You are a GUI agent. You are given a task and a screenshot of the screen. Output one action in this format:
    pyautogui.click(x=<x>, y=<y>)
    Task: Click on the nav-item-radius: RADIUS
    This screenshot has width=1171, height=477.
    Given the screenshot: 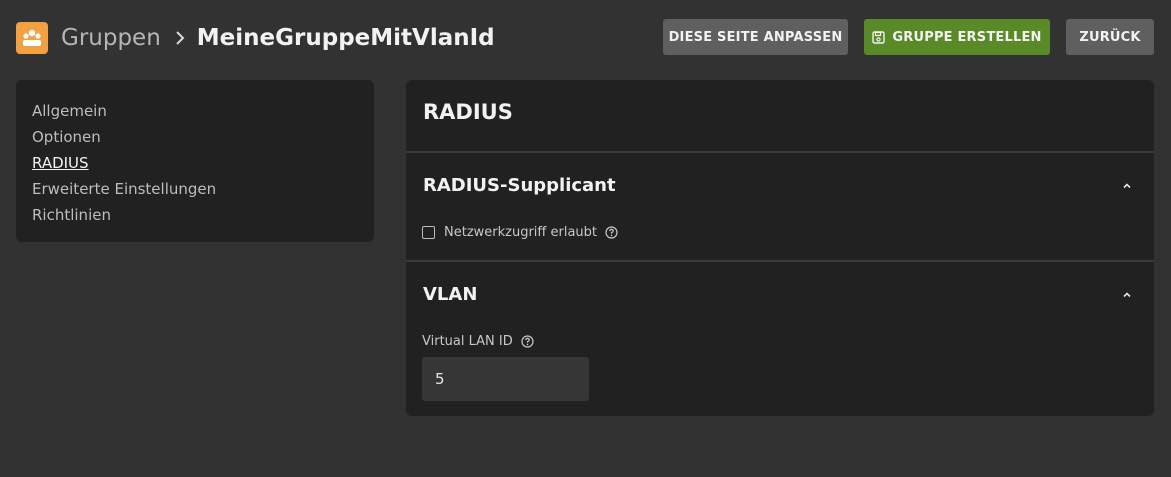 What is the action you would take?
    pyautogui.click(x=195, y=165)
    